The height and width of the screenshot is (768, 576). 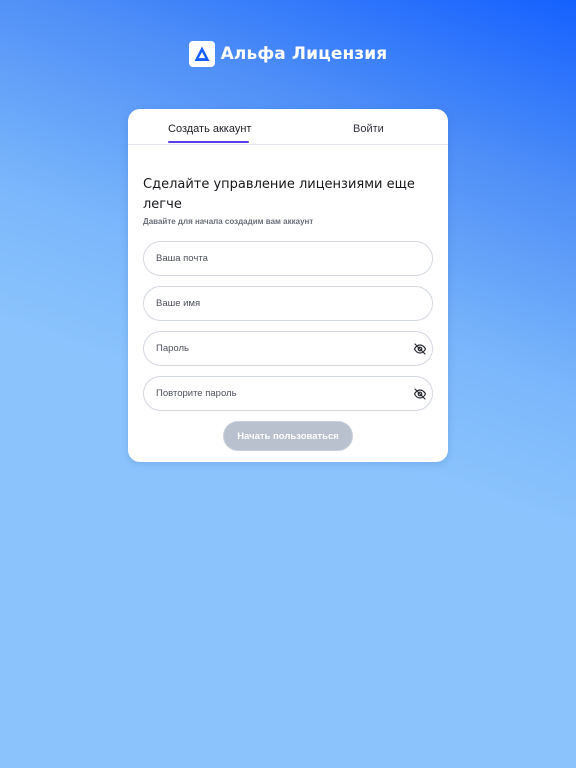 I want to click on email-field, so click(x=288, y=258).